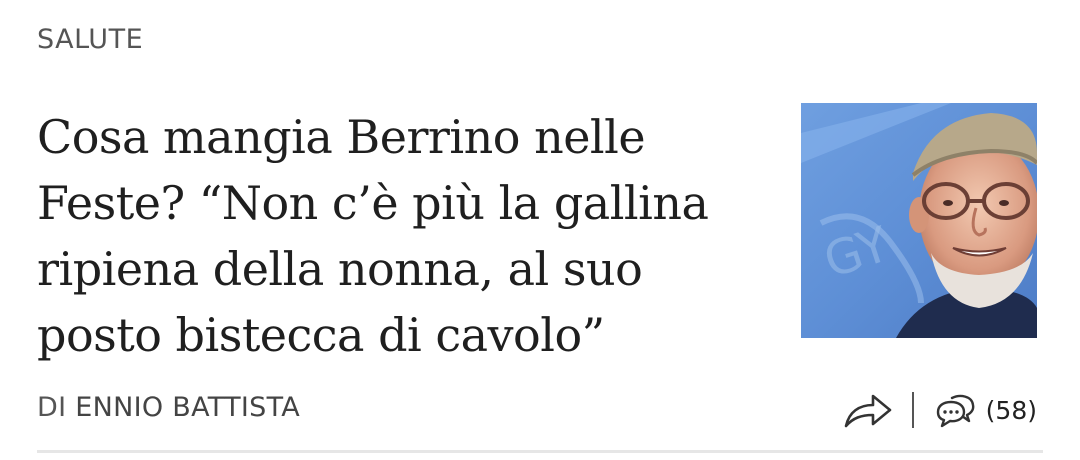  Describe the element at coordinates (540, 451) in the screenshot. I see `card-divider` at that location.